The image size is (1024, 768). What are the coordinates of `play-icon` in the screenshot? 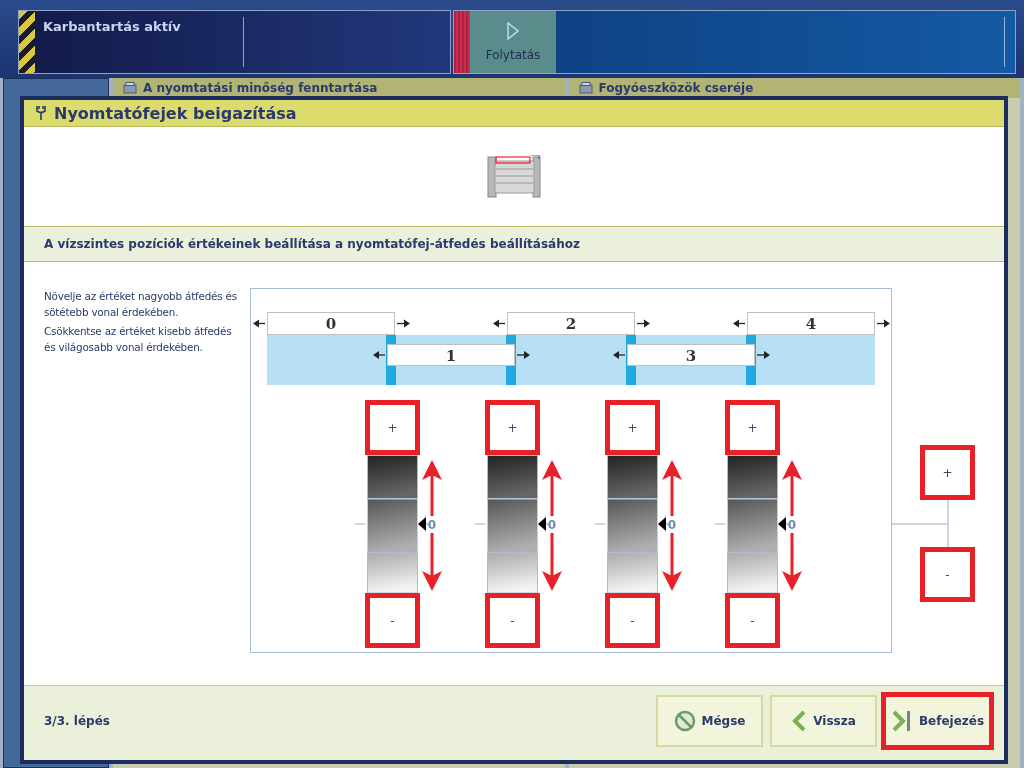 It's located at (513, 31).